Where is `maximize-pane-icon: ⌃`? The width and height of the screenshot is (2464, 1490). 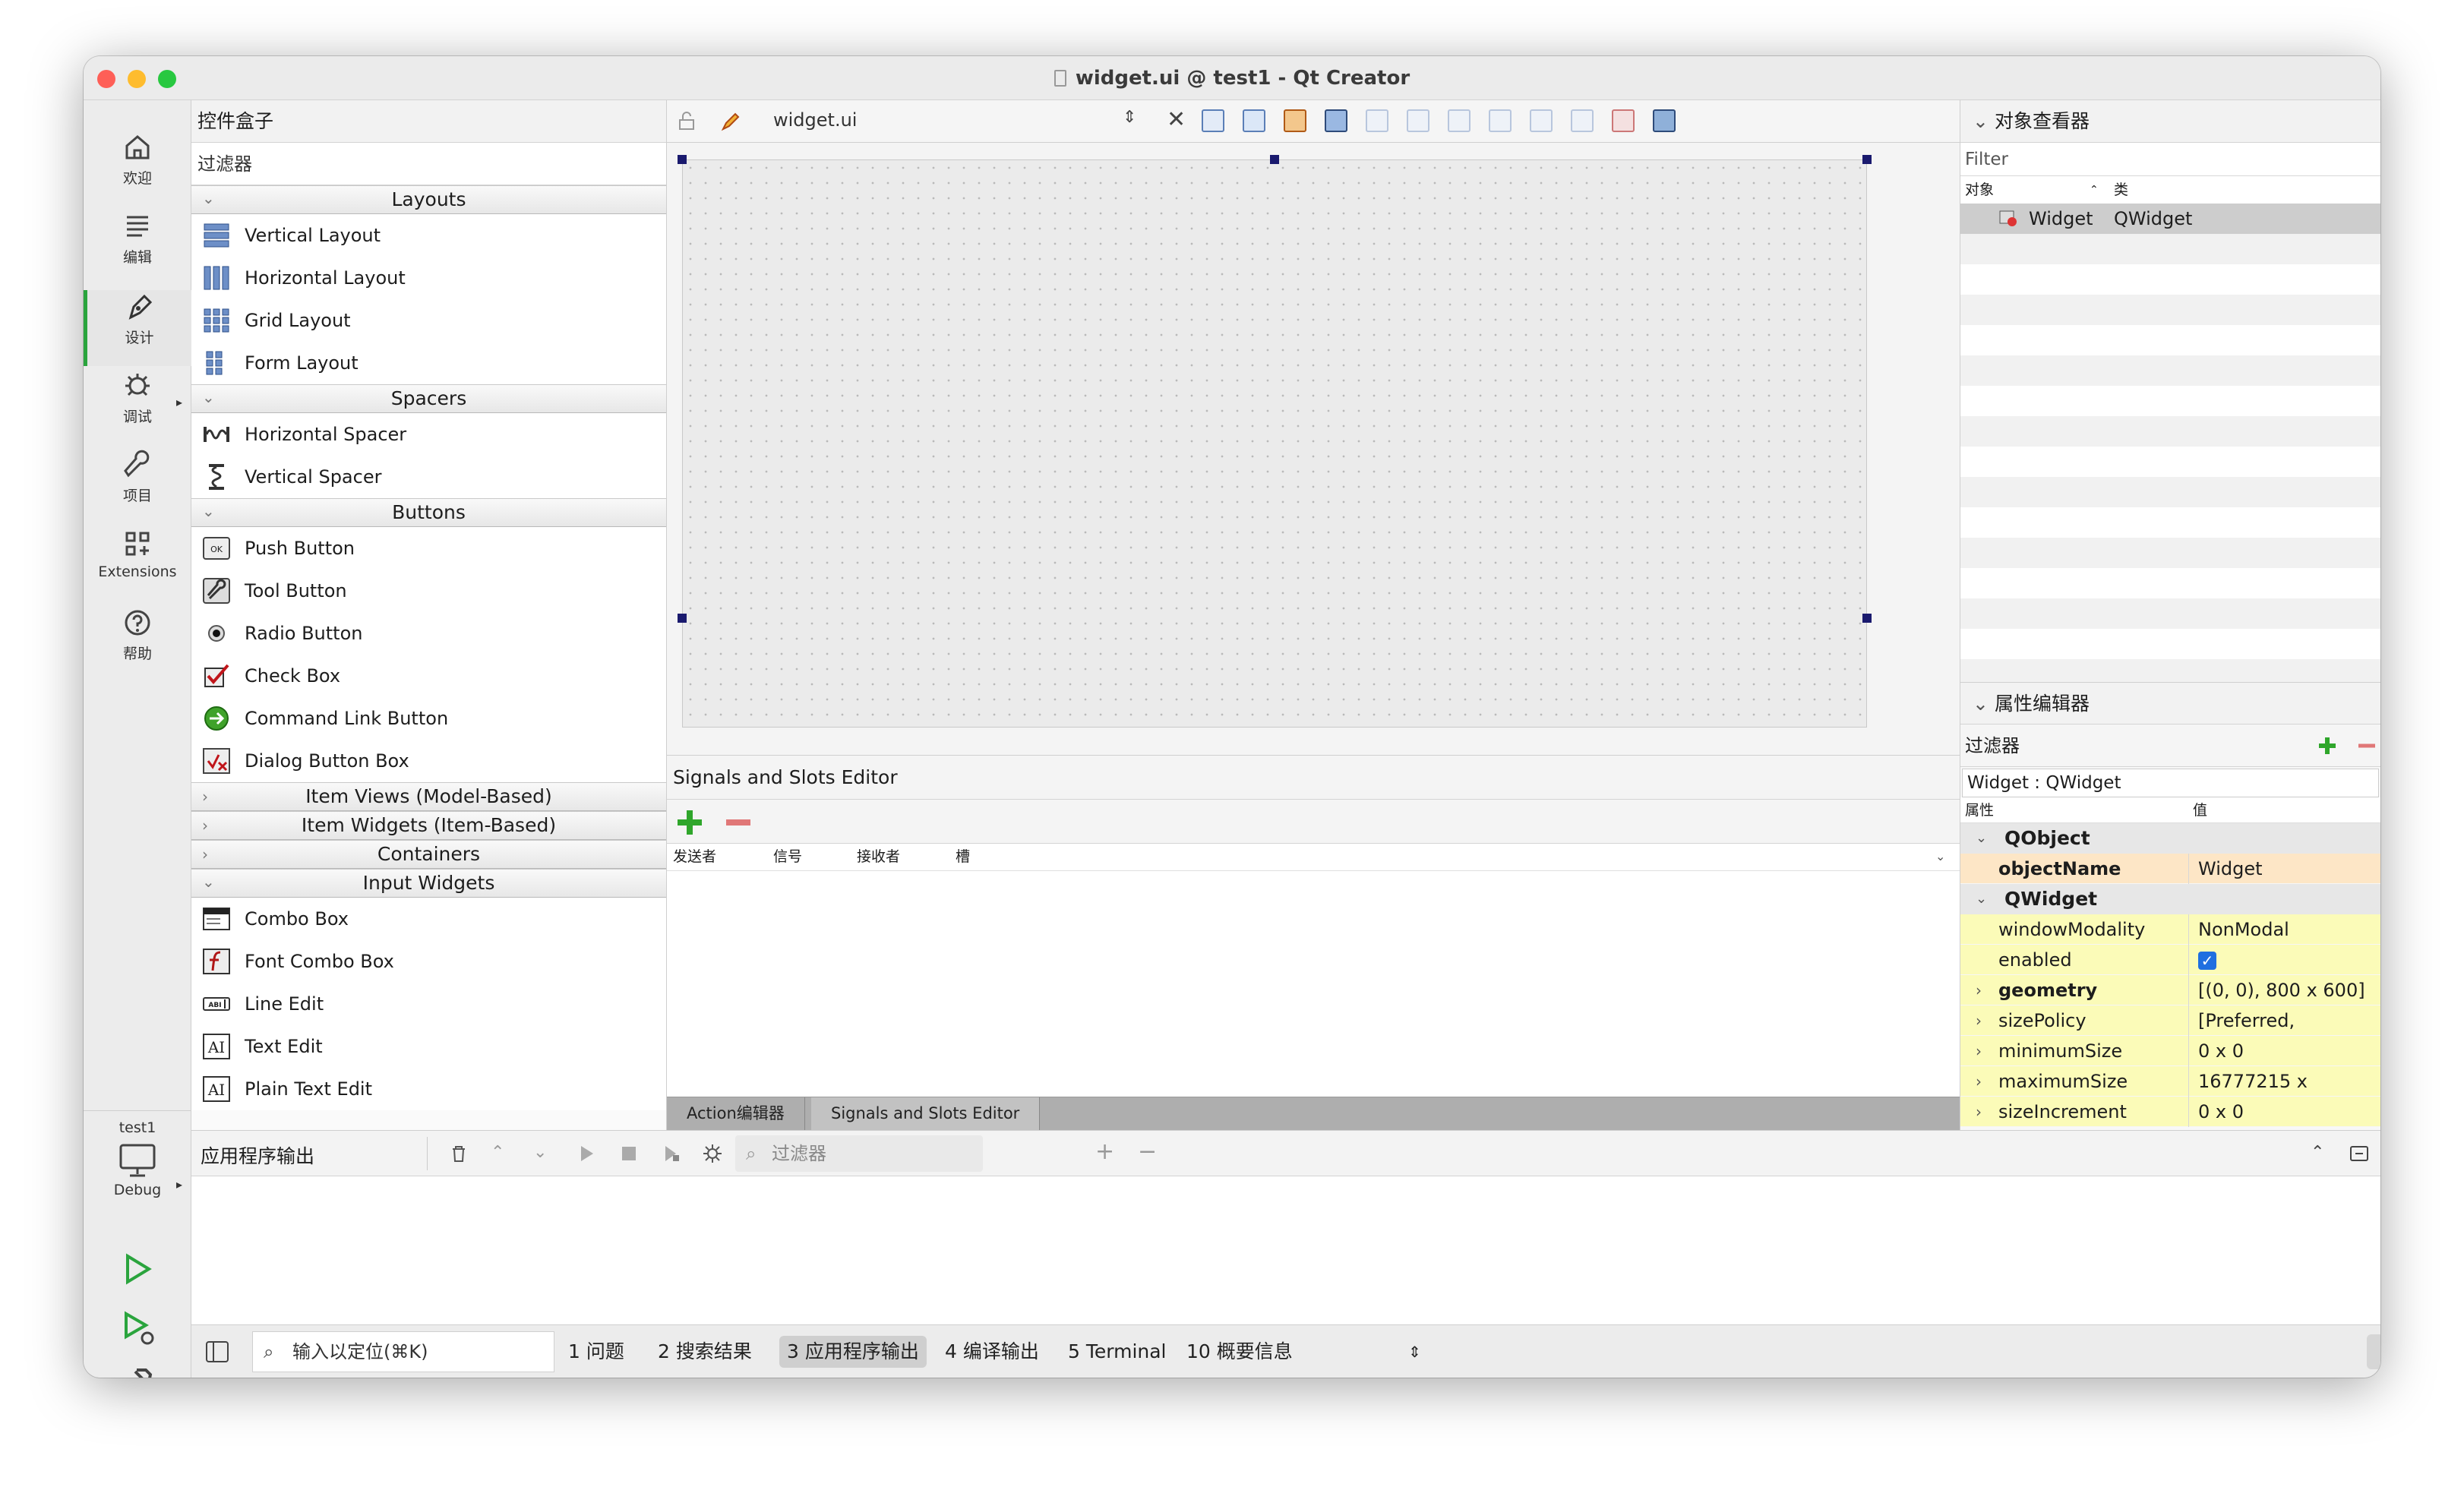 maximize-pane-icon: ⌃ is located at coordinates (2321, 1153).